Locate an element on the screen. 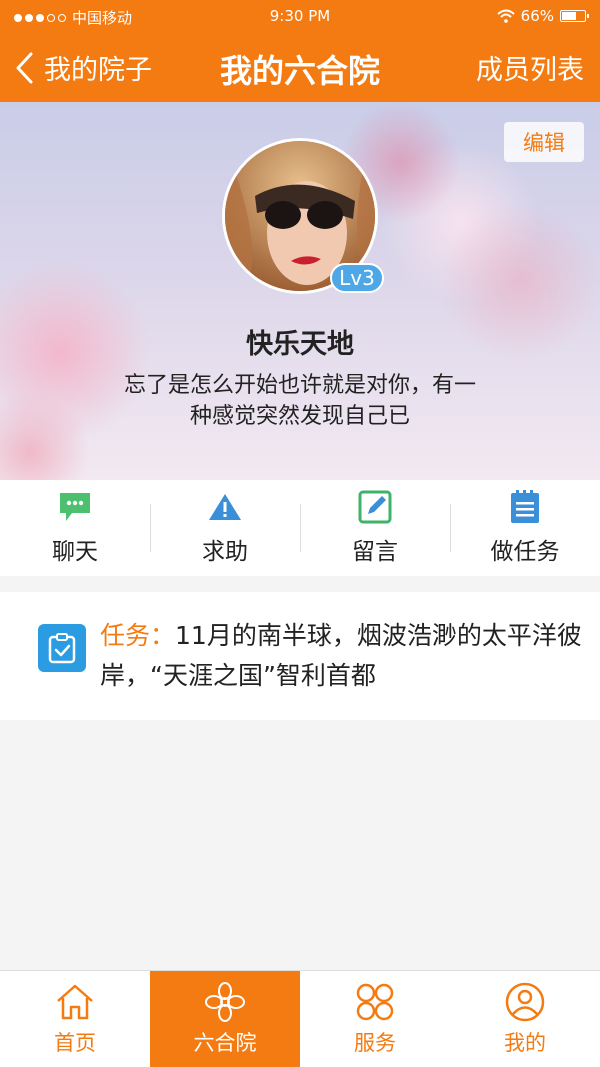  user-icon is located at coordinates (525, 1002).